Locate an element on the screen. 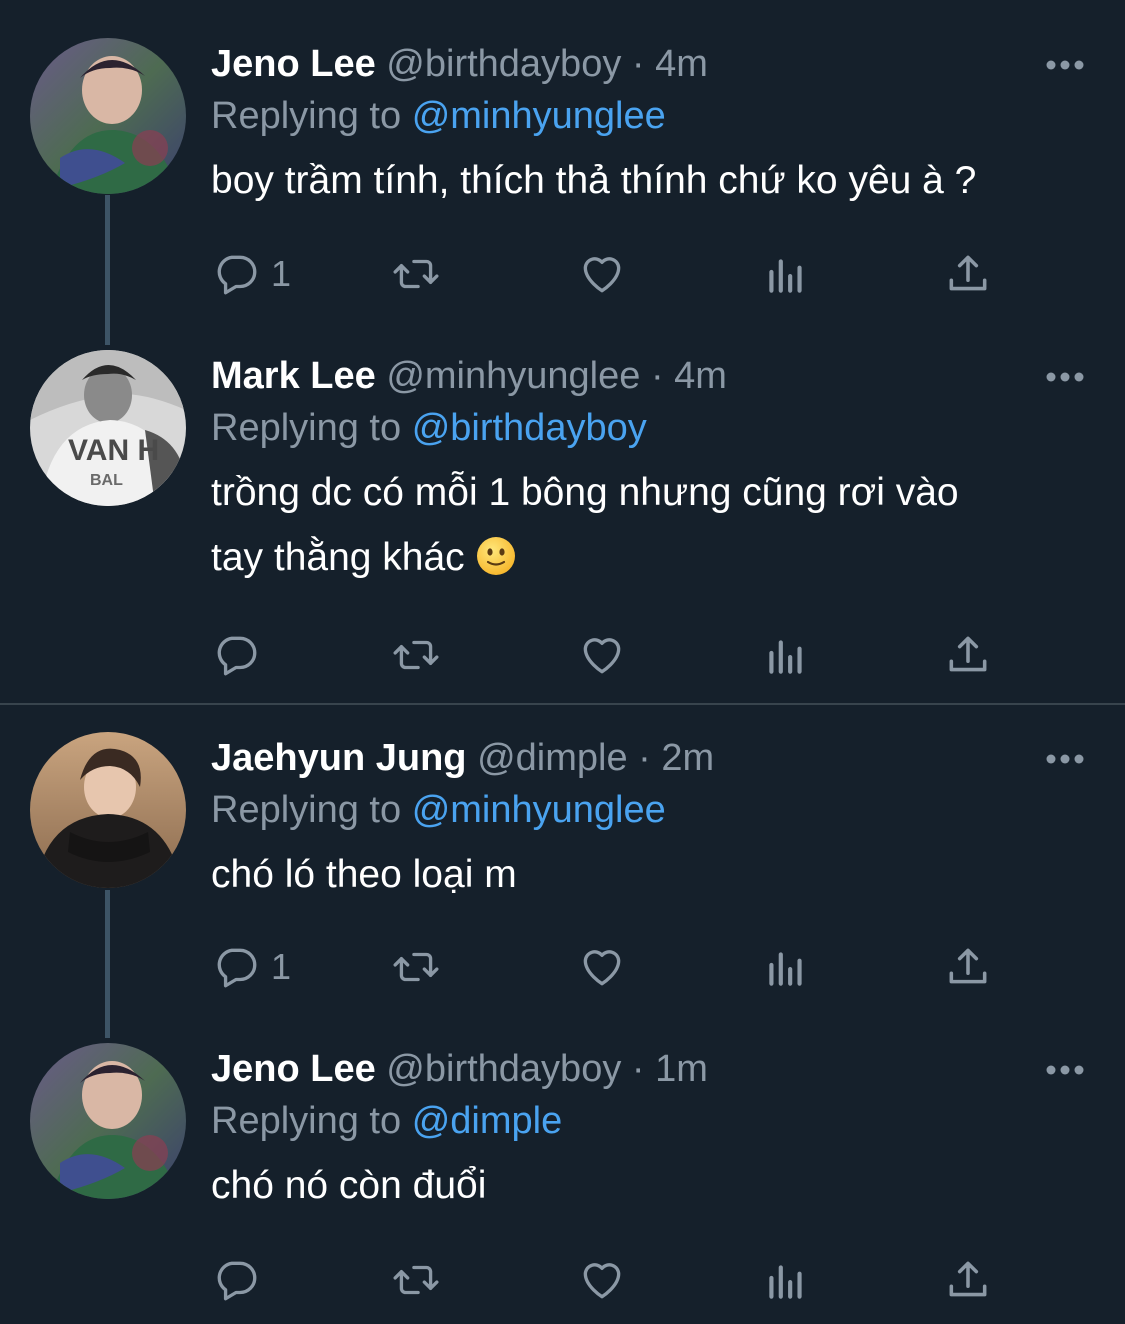 The image size is (1125, 1324). timestamp: 1m is located at coordinates (681, 1069).